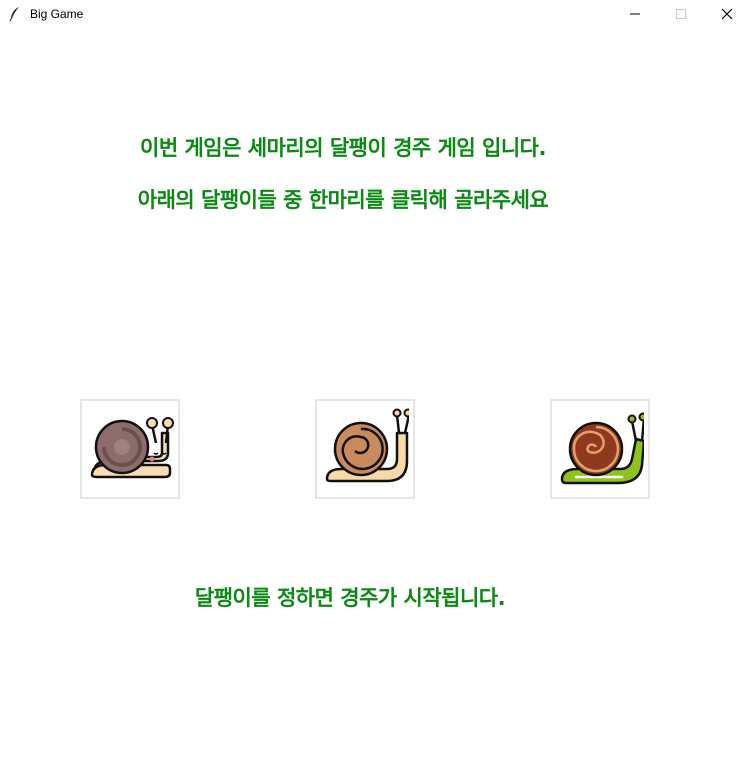  I want to click on snail-brown-icon, so click(367, 449).